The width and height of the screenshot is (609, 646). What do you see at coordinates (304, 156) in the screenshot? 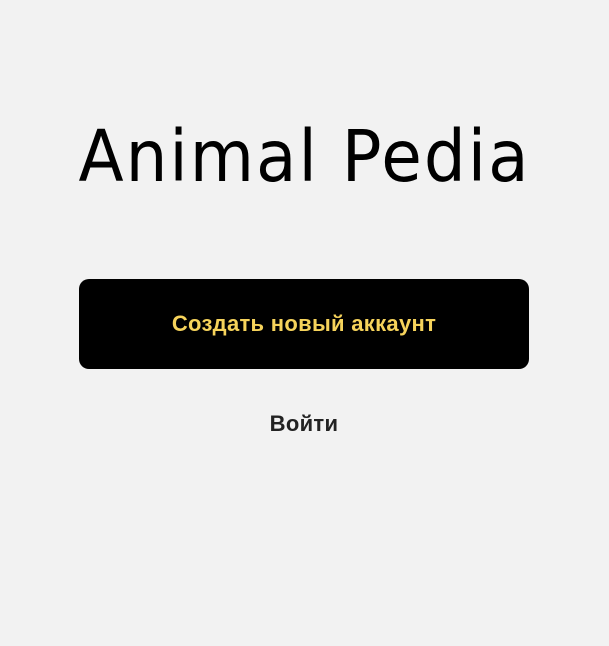
I see `app-title: Animal Pedia` at bounding box center [304, 156].